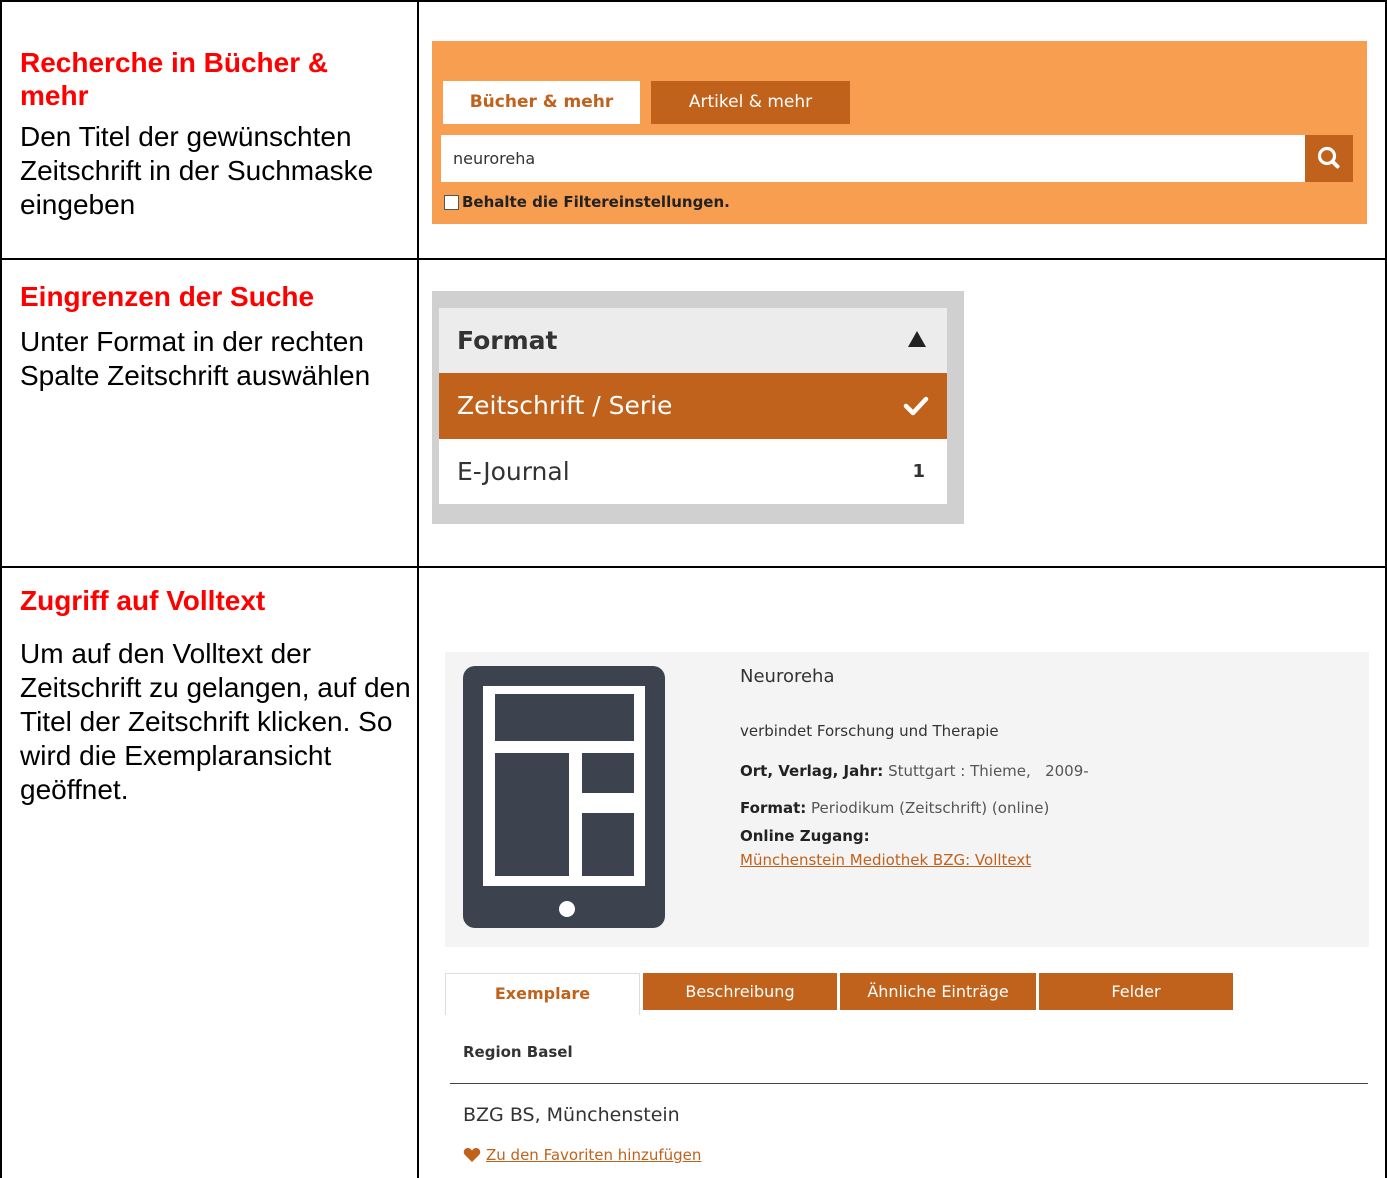 The height and width of the screenshot is (1178, 1387). I want to click on record-publisher-value: Stuttgart : Thieme, 2009-, so click(988, 771).